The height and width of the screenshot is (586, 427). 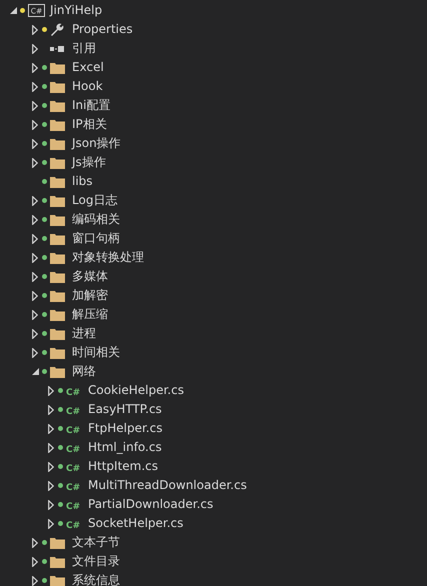 What do you see at coordinates (76, 10) in the screenshot?
I see `tree-item: JinYiHelp` at bounding box center [76, 10].